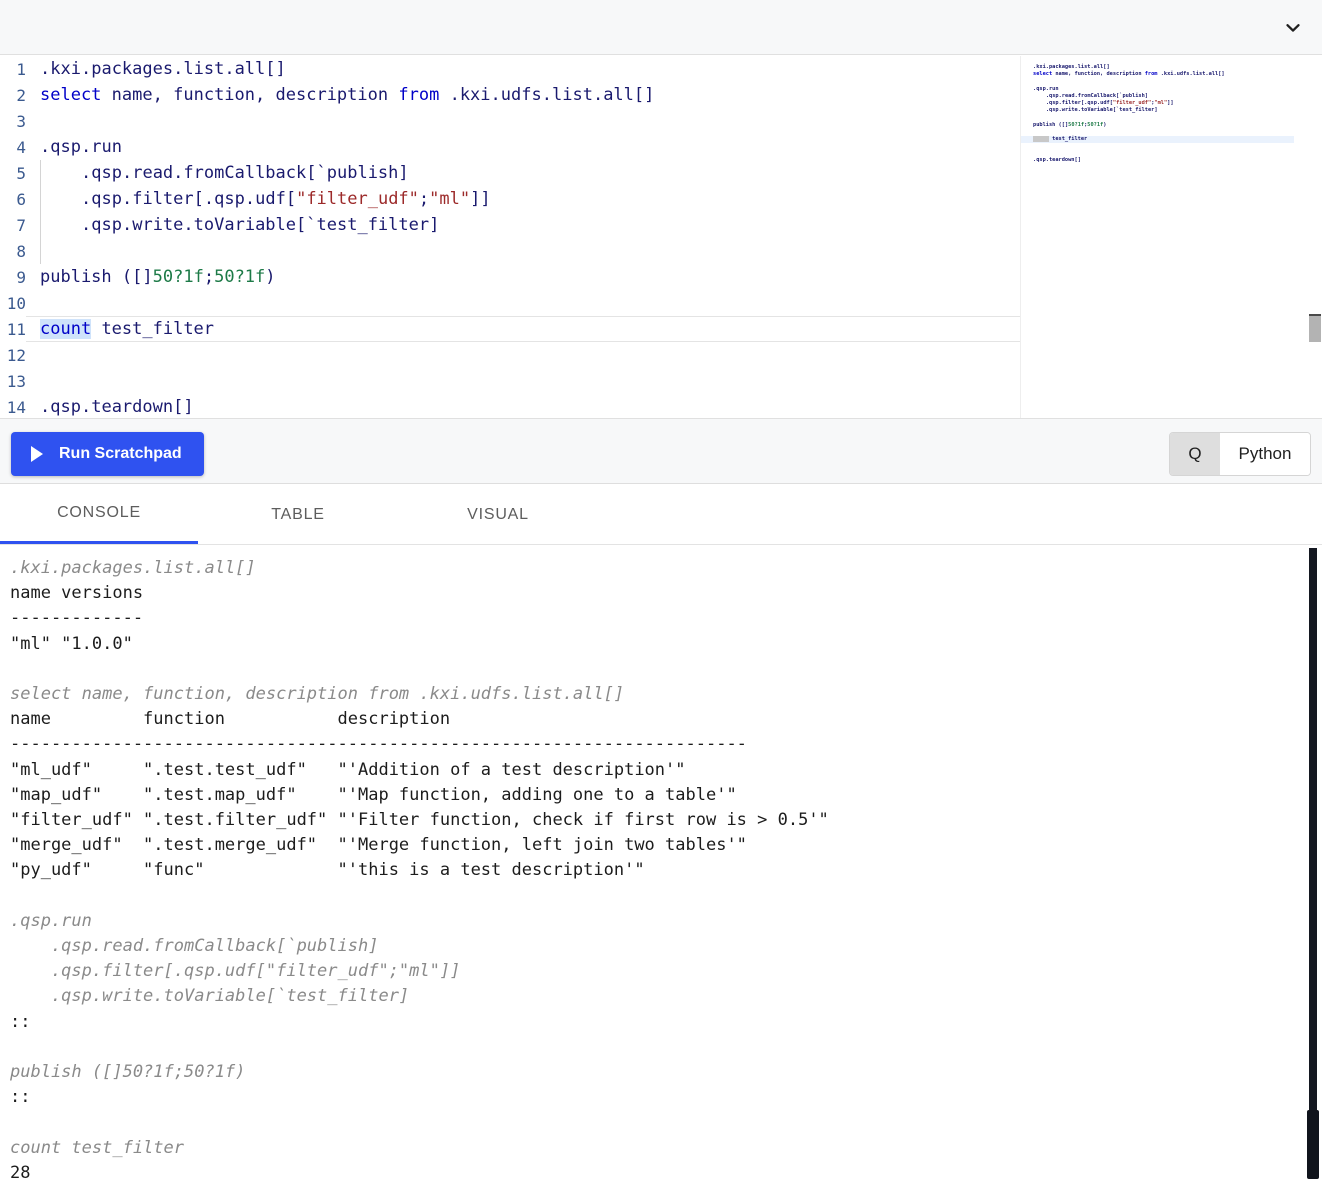 The width and height of the screenshot is (1322, 1179). Describe the element at coordinates (127, 329) in the screenshot. I see `code-text: count test_filter` at that location.